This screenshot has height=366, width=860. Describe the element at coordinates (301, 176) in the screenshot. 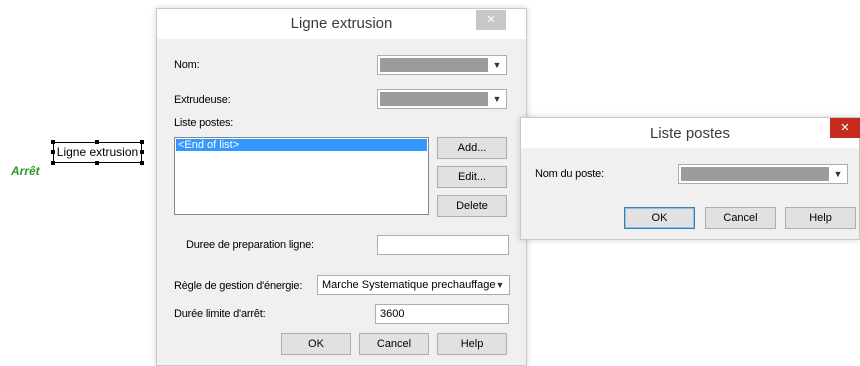

I see `liste-postes-listbox: <End of list>` at that location.